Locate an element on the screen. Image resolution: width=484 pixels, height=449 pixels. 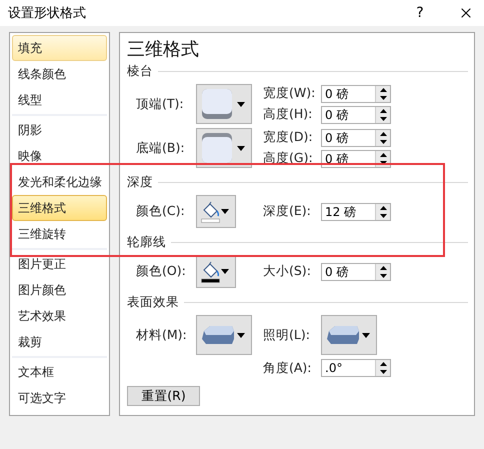
category-item: 阴影 is located at coordinates (59, 130).